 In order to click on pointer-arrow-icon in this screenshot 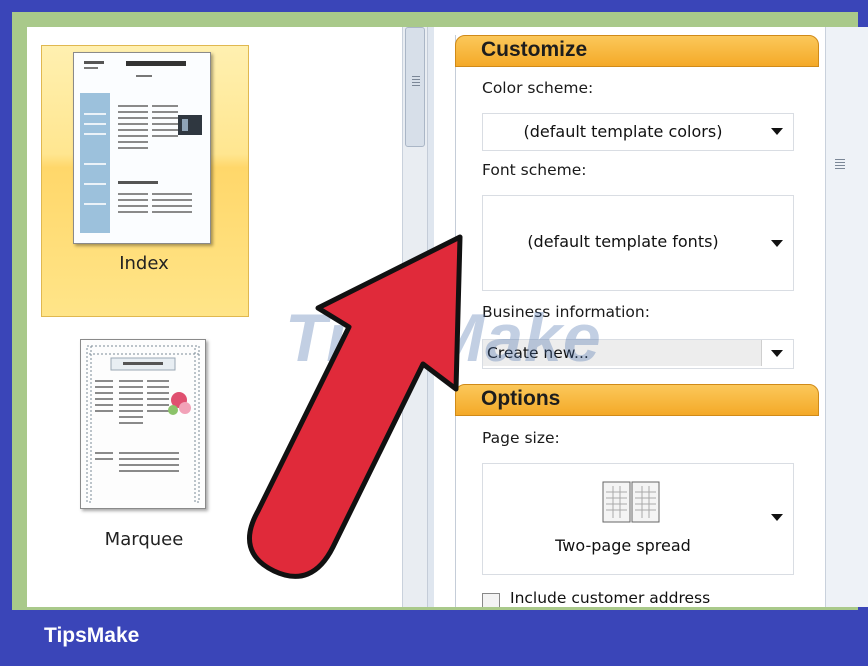, I will do `click(355, 406)`.